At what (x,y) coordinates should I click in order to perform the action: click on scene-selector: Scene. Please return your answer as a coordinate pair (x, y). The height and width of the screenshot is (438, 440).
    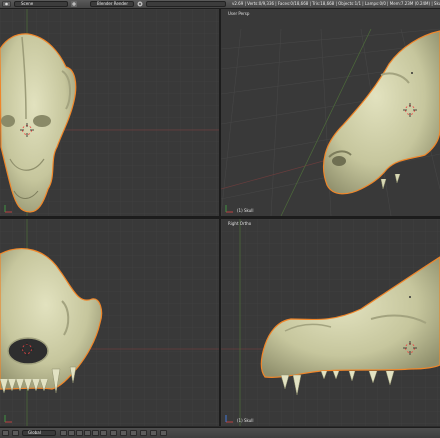
    Looking at the image, I should click on (41, 4).